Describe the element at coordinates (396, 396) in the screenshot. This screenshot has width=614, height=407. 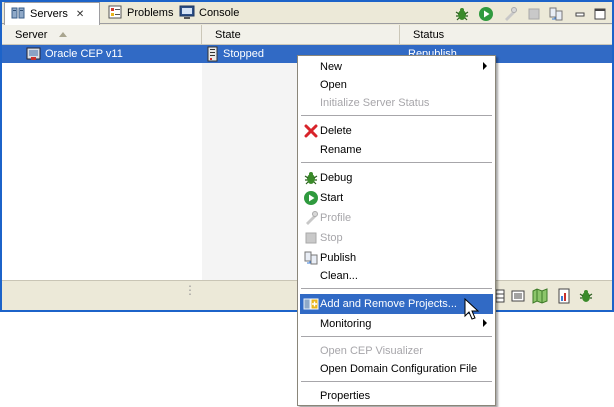
I see `menu-item-properties: Properties` at that location.